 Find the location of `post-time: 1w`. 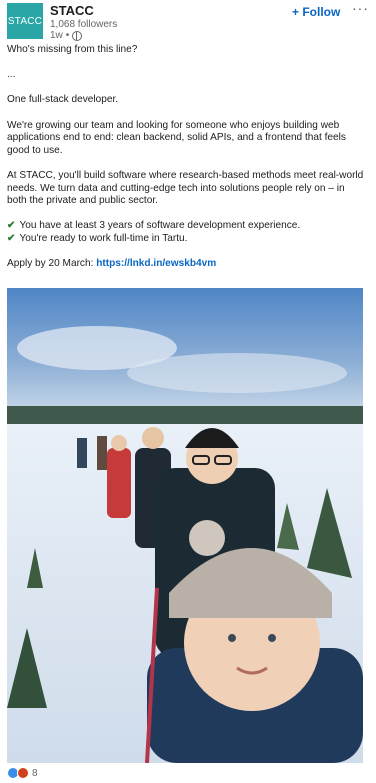

post-time: 1w is located at coordinates (56, 35).